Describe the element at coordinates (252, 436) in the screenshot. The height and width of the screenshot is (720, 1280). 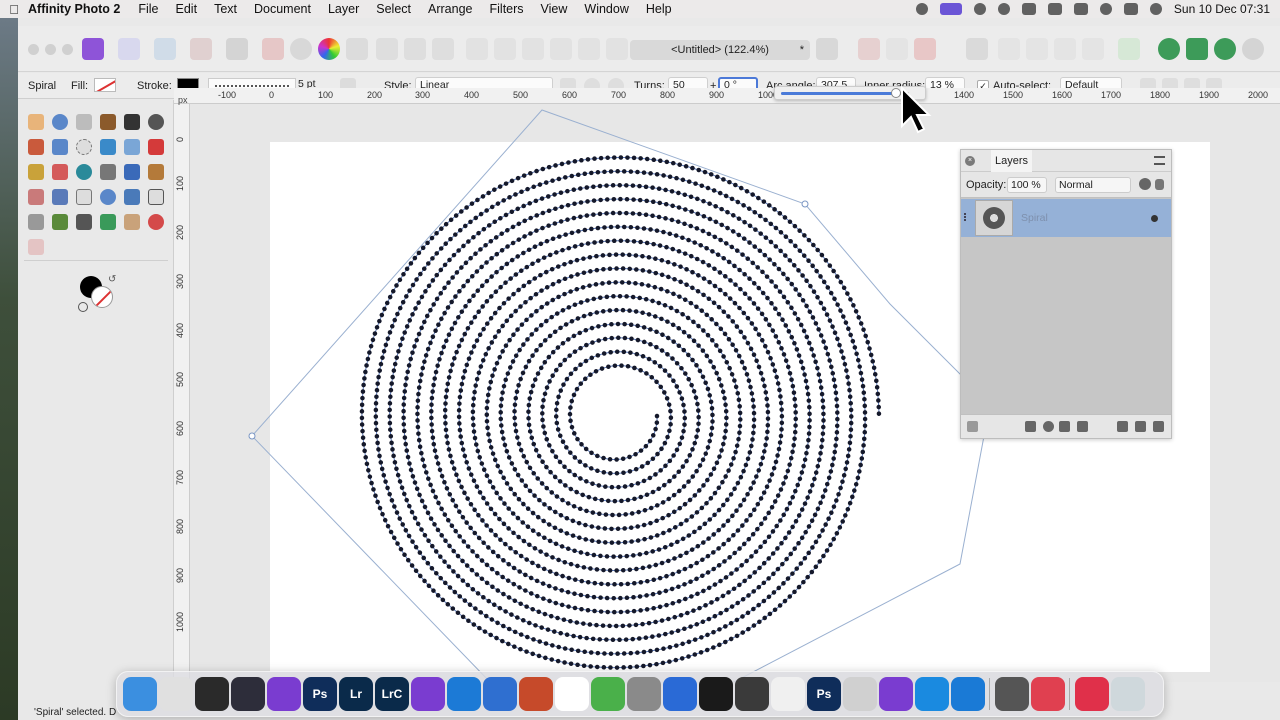
I see `transform-handle-left` at that location.